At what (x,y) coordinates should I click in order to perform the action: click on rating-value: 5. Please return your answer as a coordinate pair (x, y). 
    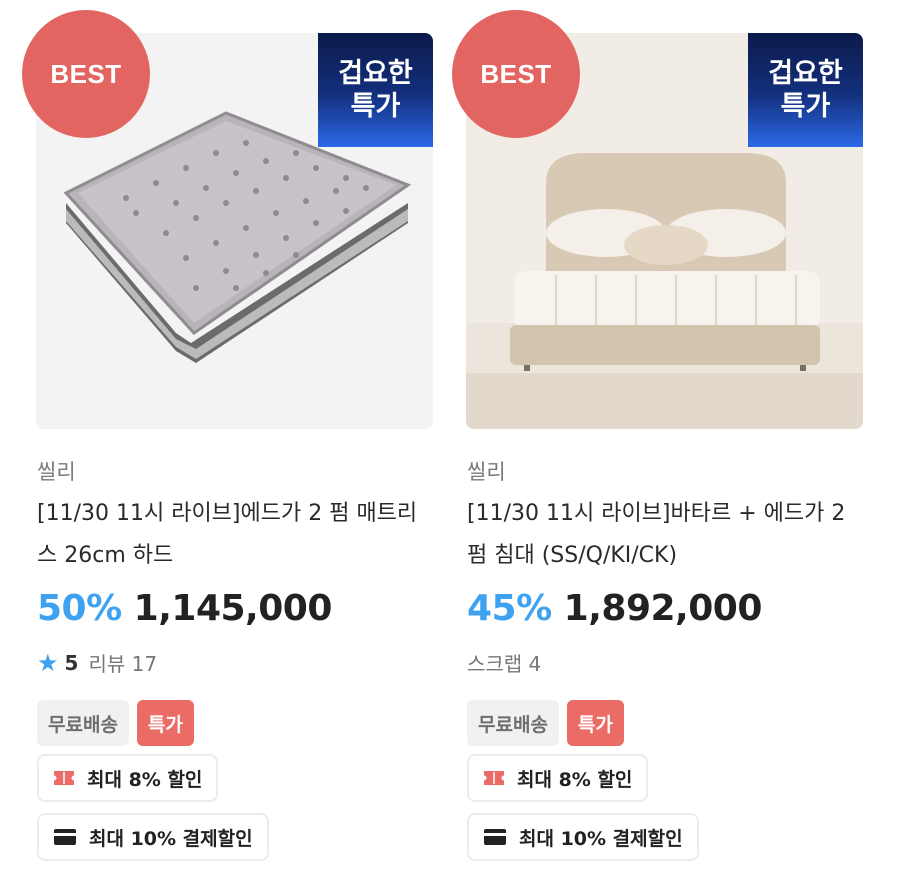
    Looking at the image, I should click on (71, 662).